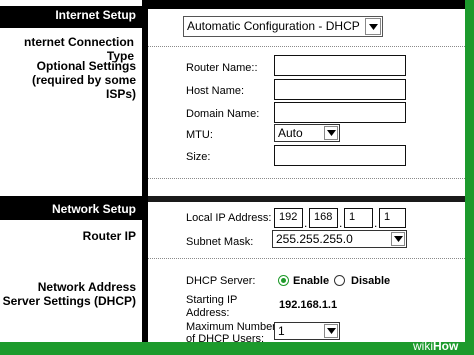  What do you see at coordinates (83, 87) in the screenshot?
I see `optional-settings-note: (required by some ISPs)` at bounding box center [83, 87].